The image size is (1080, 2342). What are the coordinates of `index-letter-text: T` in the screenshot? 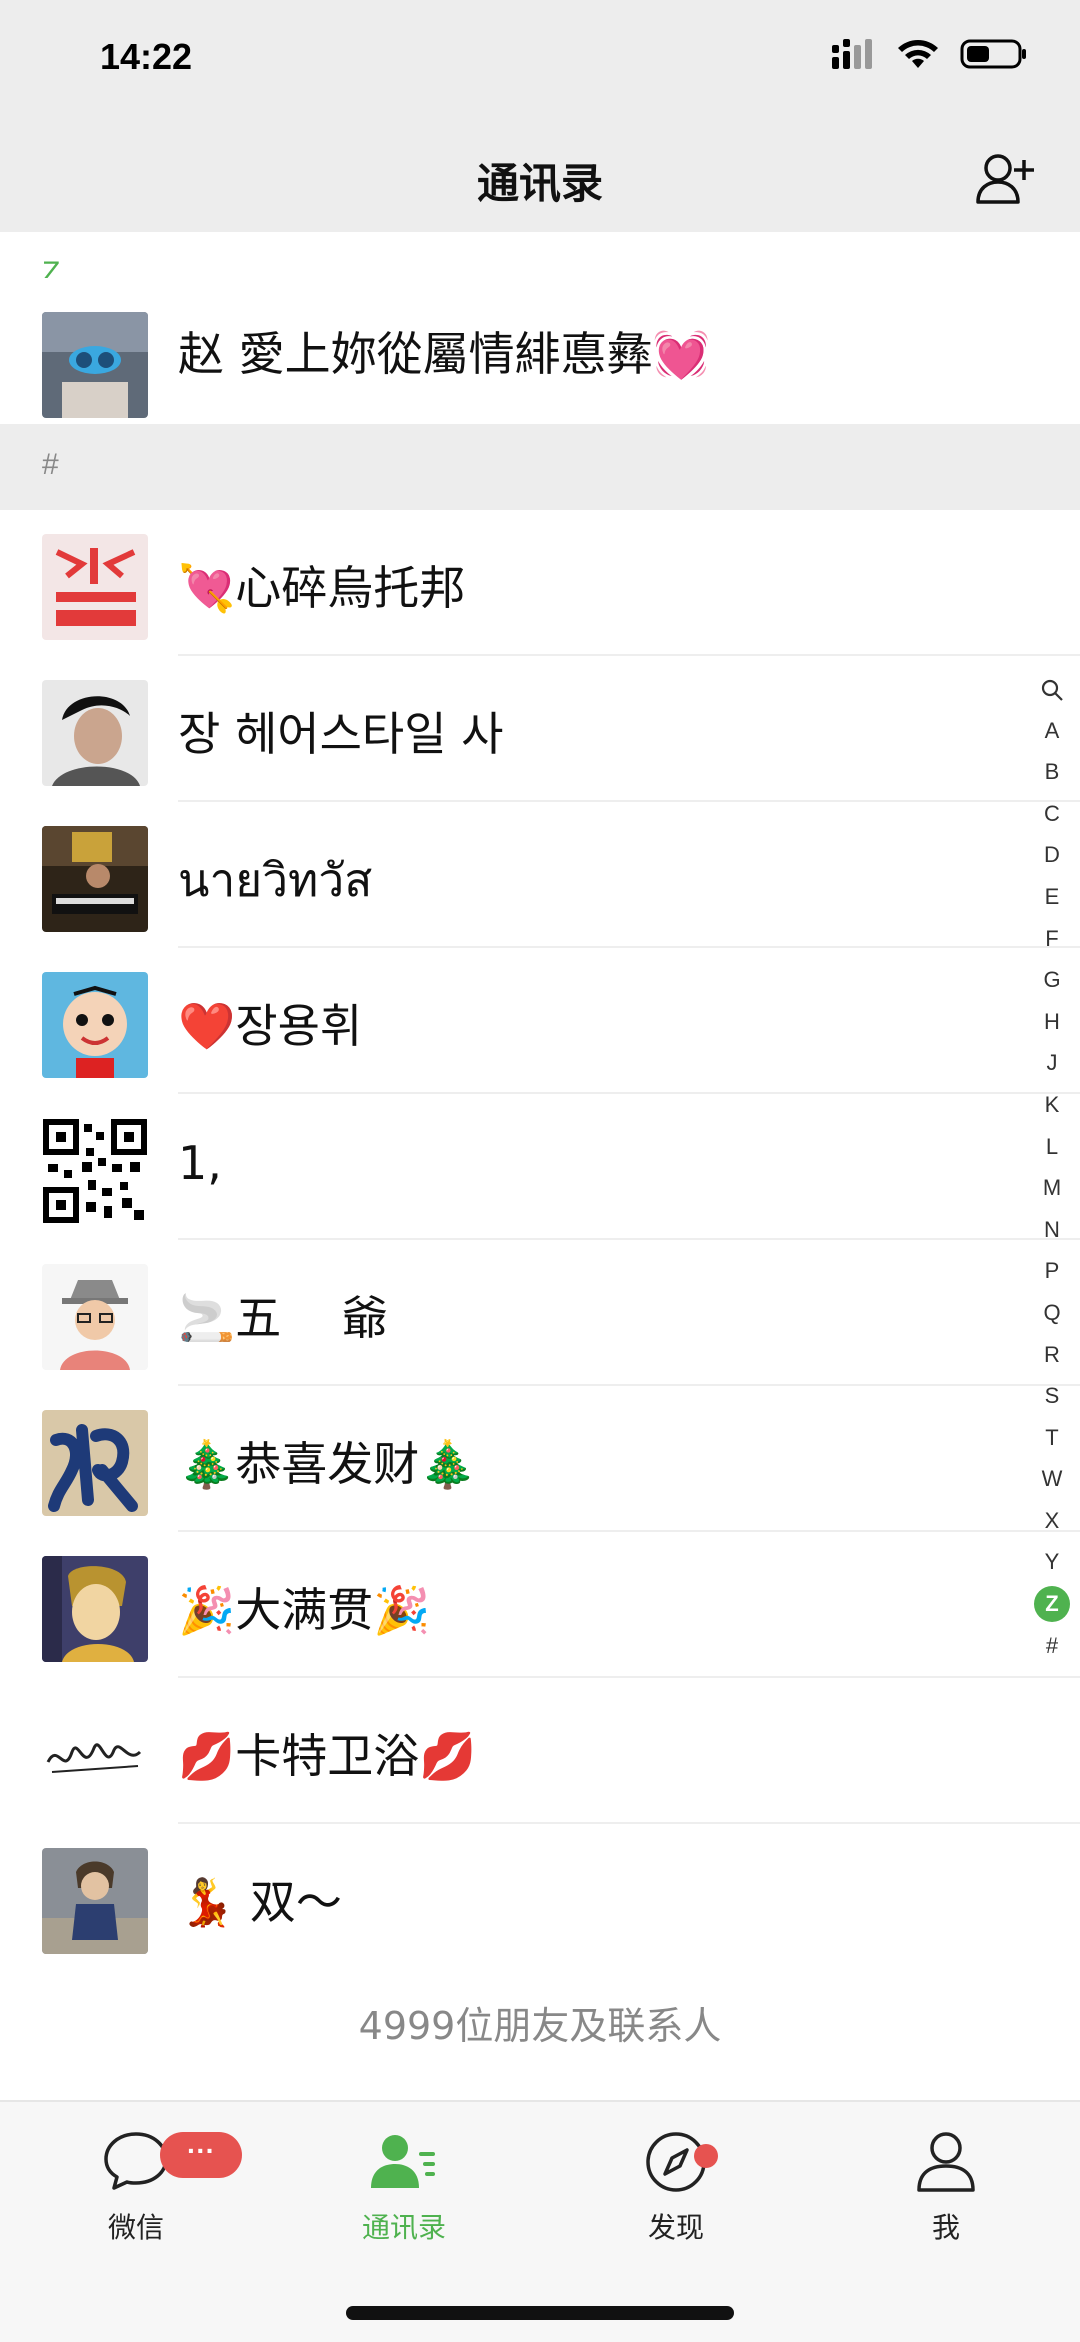 It's located at (1052, 1437).